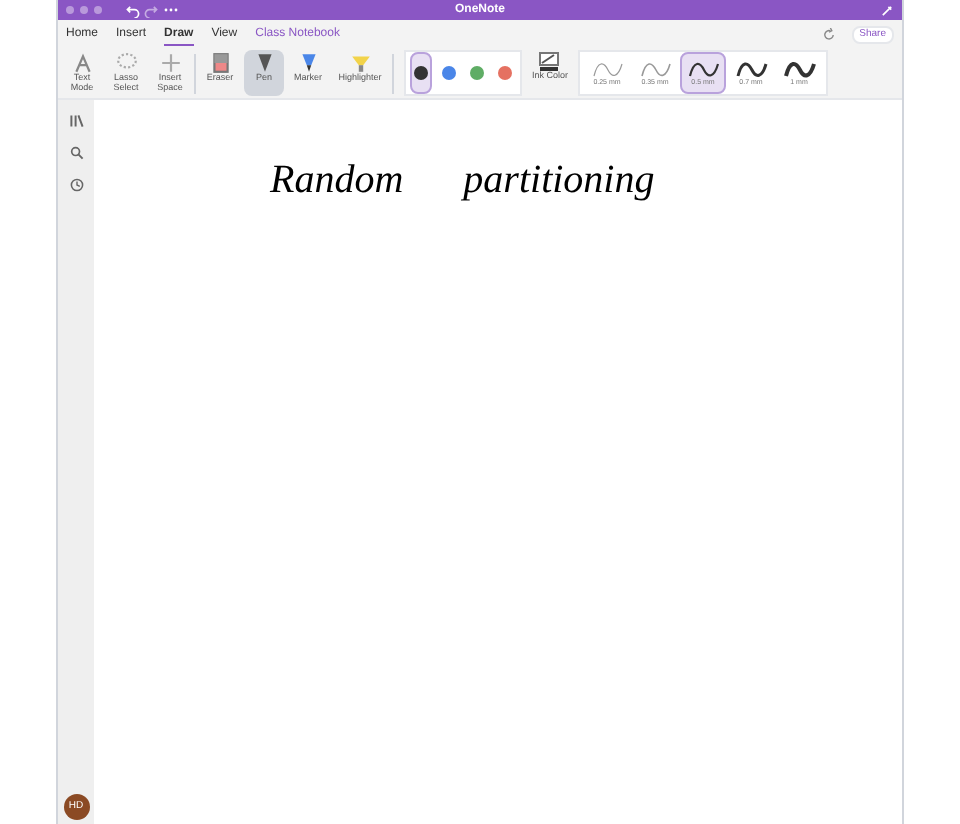 Image resolution: width=960 pixels, height=824 pixels. I want to click on minimize-icon, so click(84, 10).